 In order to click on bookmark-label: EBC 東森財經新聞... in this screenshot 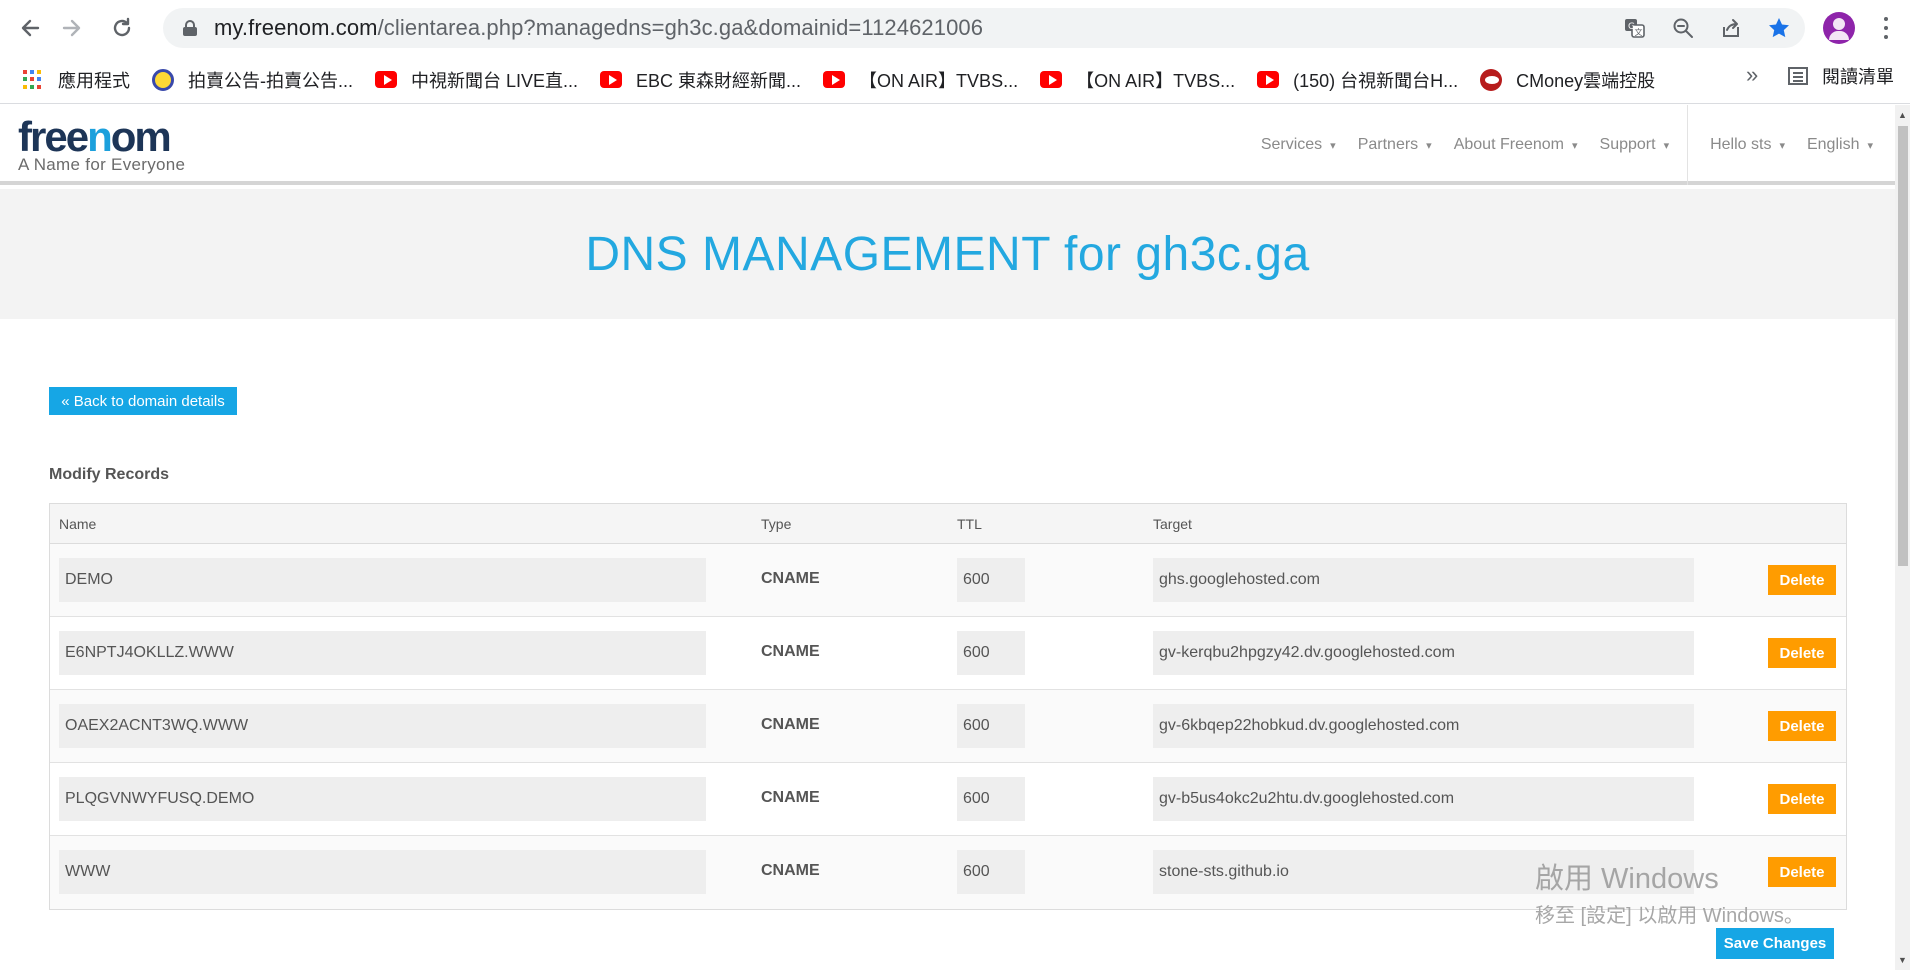, I will do `click(719, 80)`.